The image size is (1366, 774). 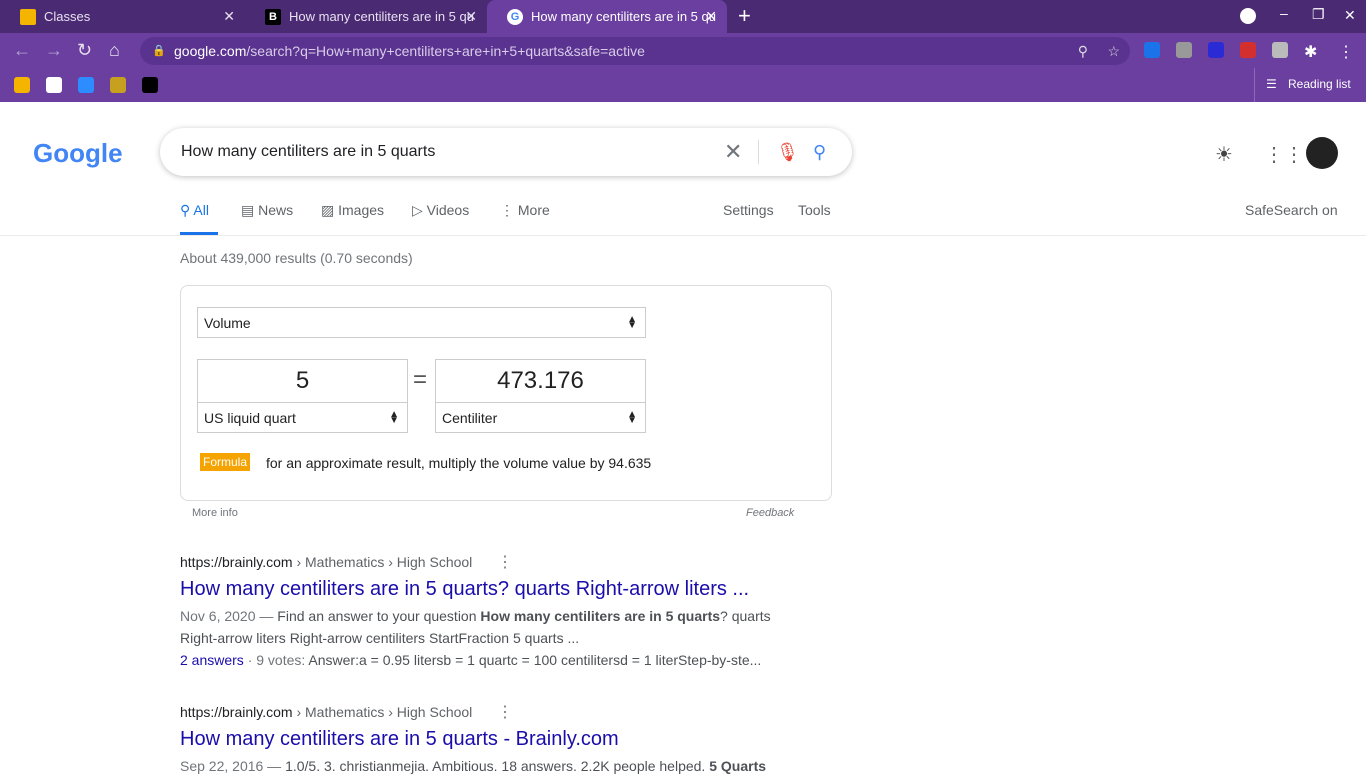 What do you see at coordinates (302, 381) in the screenshot?
I see `from-value-input: 5` at bounding box center [302, 381].